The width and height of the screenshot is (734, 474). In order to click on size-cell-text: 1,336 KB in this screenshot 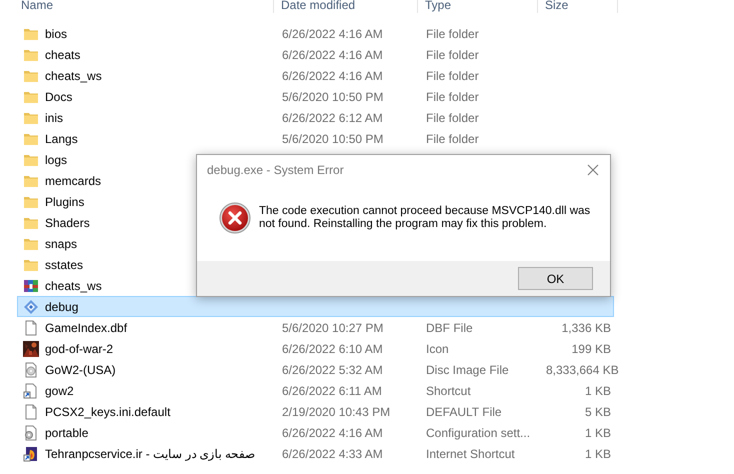, I will do `click(586, 327)`.